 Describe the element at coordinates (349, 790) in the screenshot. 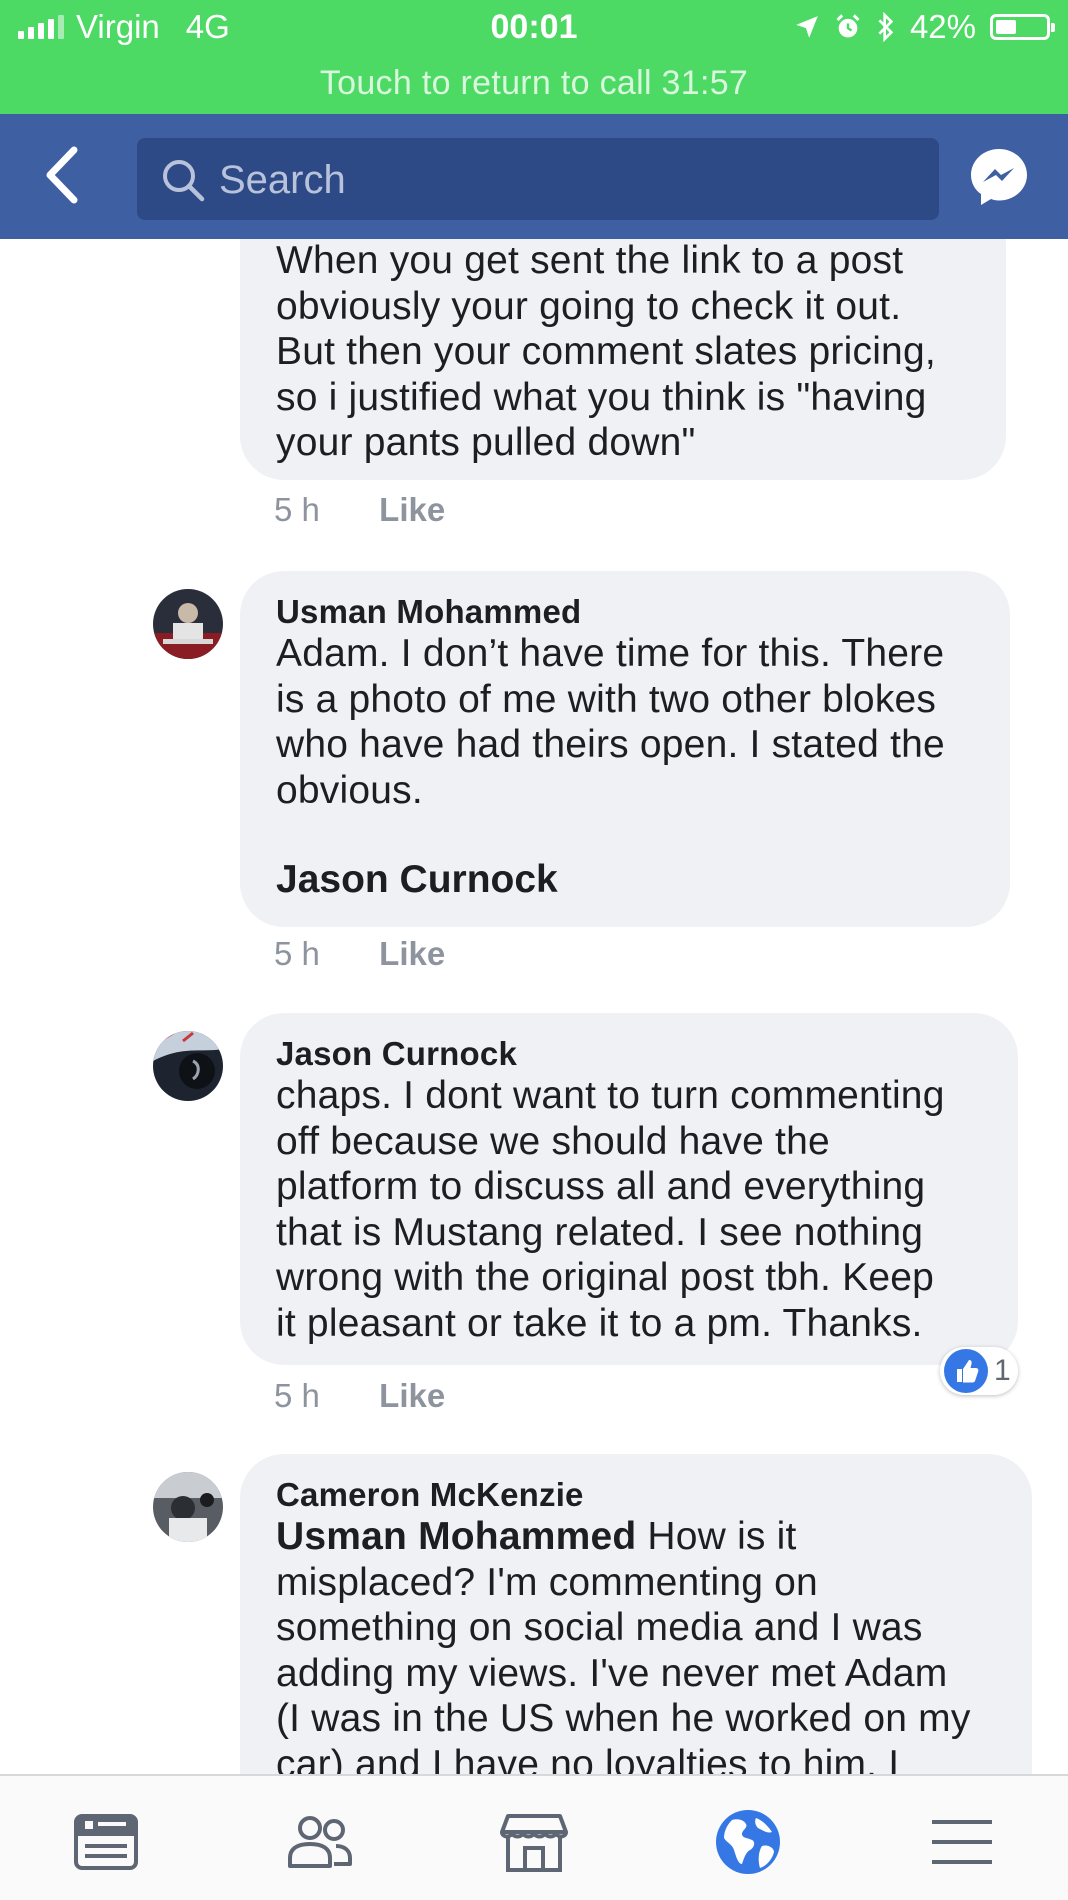

I see `text-line: obvious.` at that location.